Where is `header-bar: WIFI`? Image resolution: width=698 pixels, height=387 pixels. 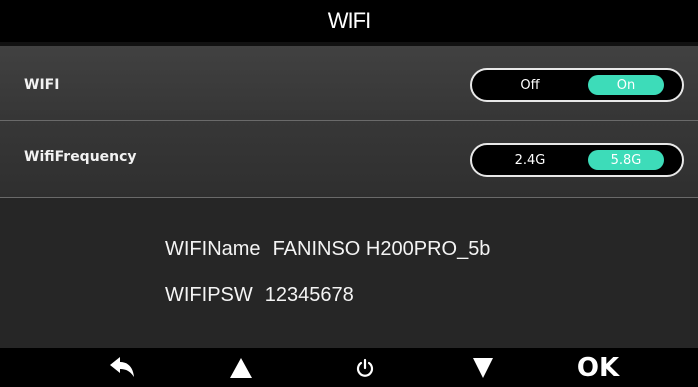
header-bar: WIFI is located at coordinates (349, 21).